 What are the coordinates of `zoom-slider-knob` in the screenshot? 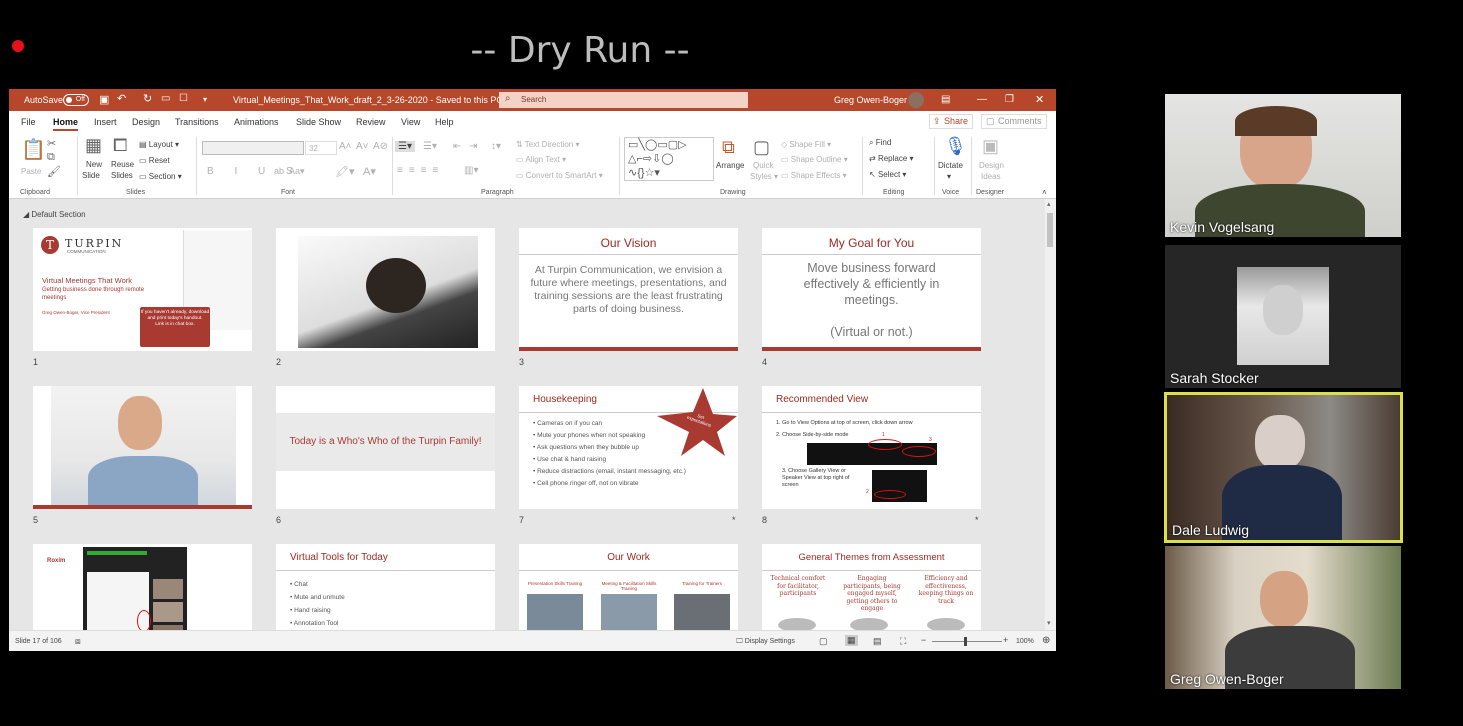 It's located at (965, 641).